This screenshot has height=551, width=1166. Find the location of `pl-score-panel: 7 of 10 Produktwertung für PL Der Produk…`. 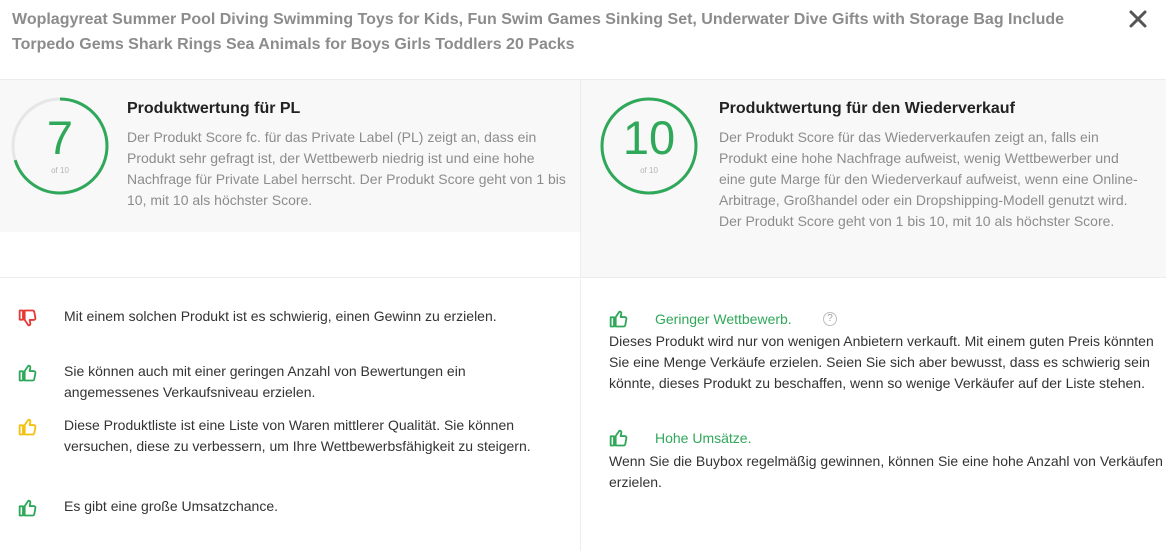

pl-score-panel: 7 of 10 Produktwertung für PL Der Produk… is located at coordinates (290, 156).